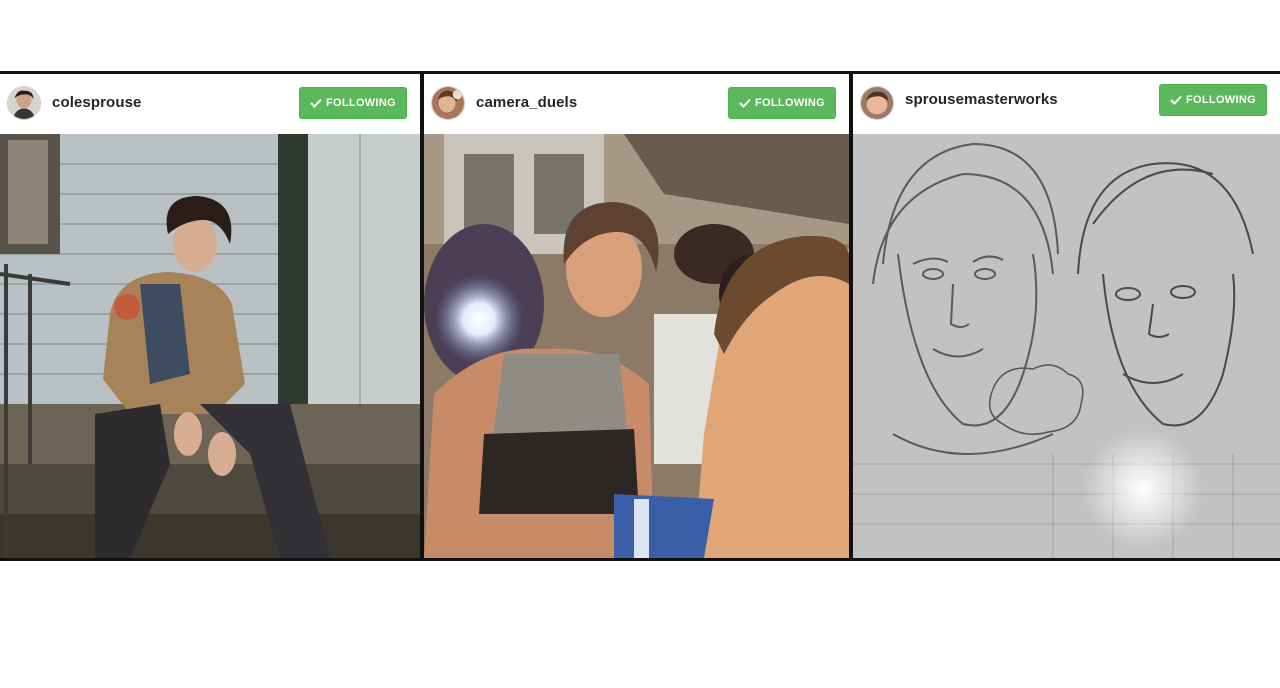 The height and width of the screenshot is (688, 1280). What do you see at coordinates (96, 102) in the screenshot?
I see `username: colesprouse` at bounding box center [96, 102].